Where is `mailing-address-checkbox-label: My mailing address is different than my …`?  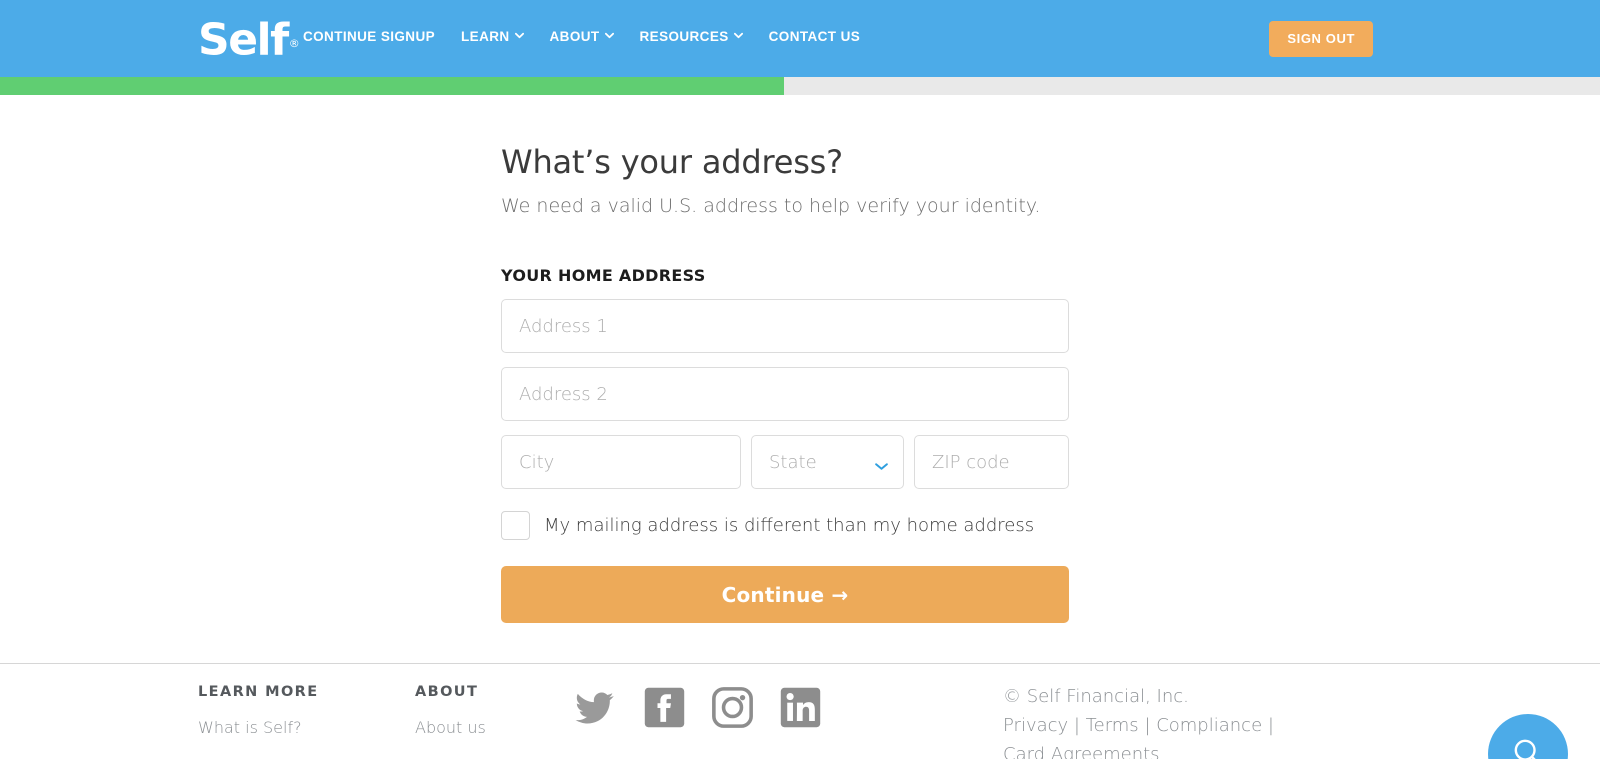
mailing-address-checkbox-label: My mailing address is different than my … is located at coordinates (789, 525).